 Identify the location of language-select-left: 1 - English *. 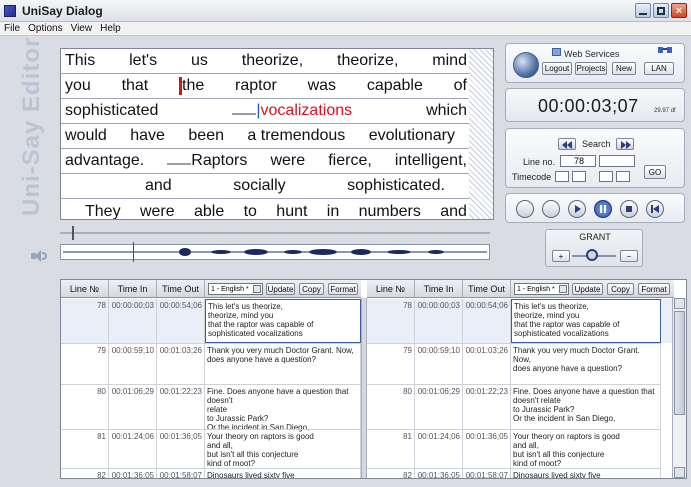
(235, 289).